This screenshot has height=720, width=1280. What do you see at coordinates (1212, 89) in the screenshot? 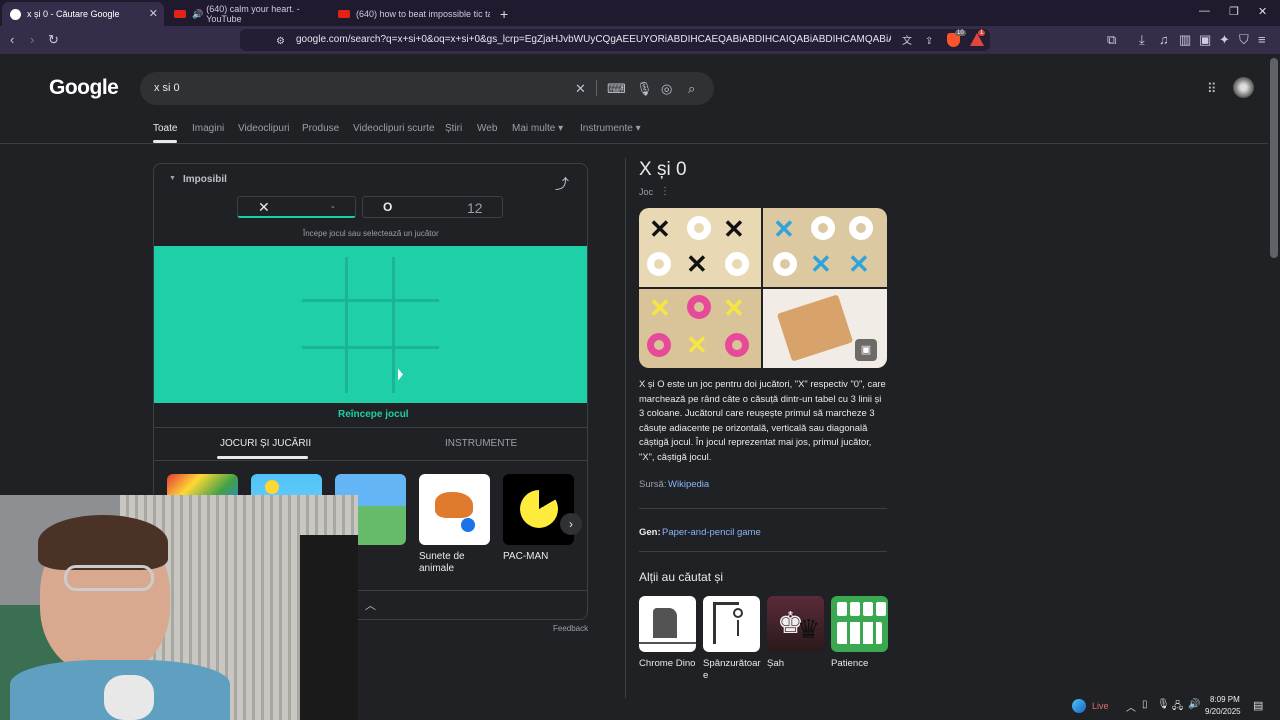
I see `apps-grid-icon: ⠿` at bounding box center [1212, 89].